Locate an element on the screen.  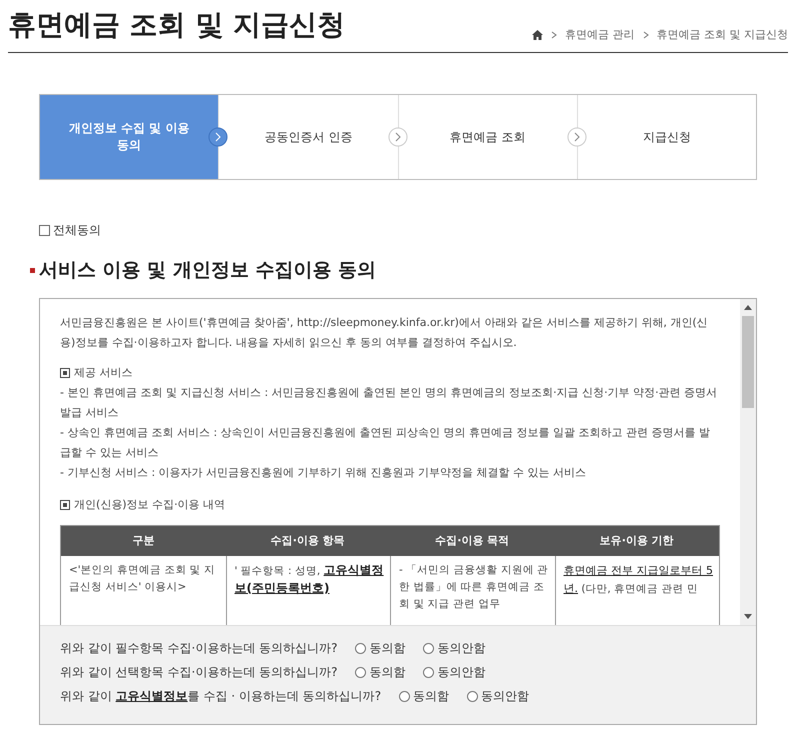
subsection-heading: 개인(신용)정보 수집·이용 내역 is located at coordinates (150, 505).